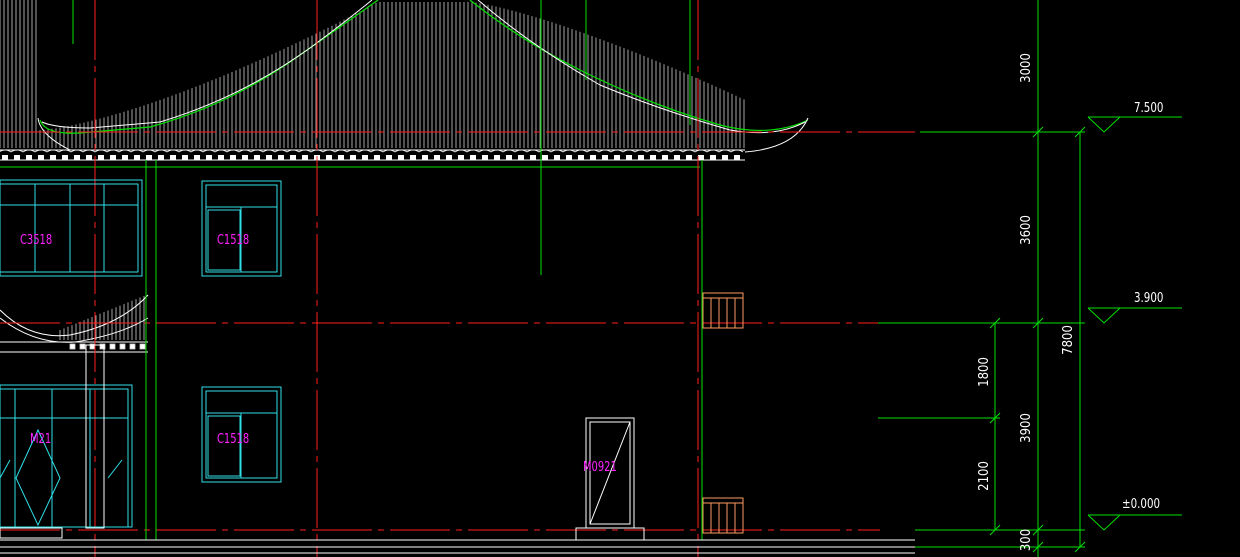 Image resolution: width=1240 pixels, height=557 pixels. Describe the element at coordinates (36, 239) in the screenshot. I see `tag-window-c3518: C3518` at that location.